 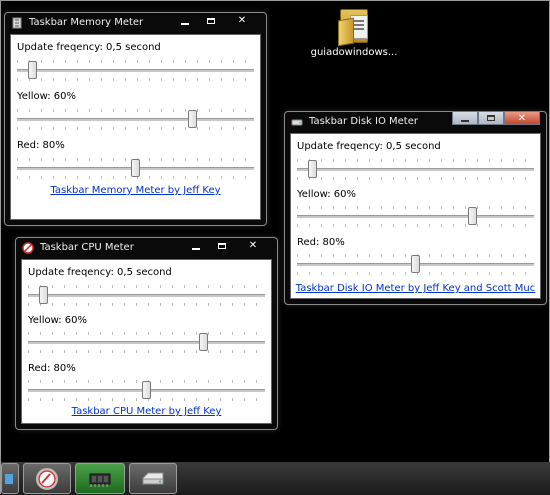 I want to click on cpu-titlebar: Taskbar CPU Meter ✕, so click(x=146, y=248).